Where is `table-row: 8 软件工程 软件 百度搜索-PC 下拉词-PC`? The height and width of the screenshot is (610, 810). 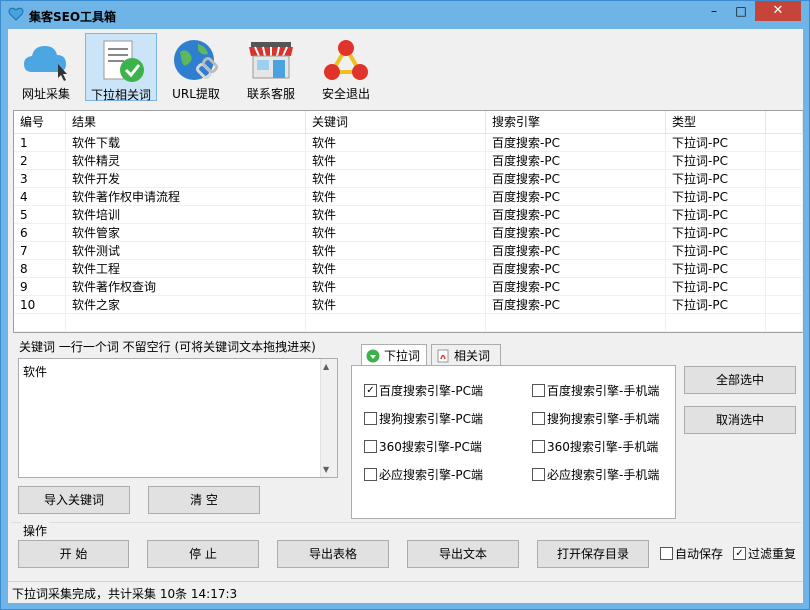 table-row: 8 软件工程 软件 百度搜索-PC 下拉词-PC is located at coordinates (408, 269).